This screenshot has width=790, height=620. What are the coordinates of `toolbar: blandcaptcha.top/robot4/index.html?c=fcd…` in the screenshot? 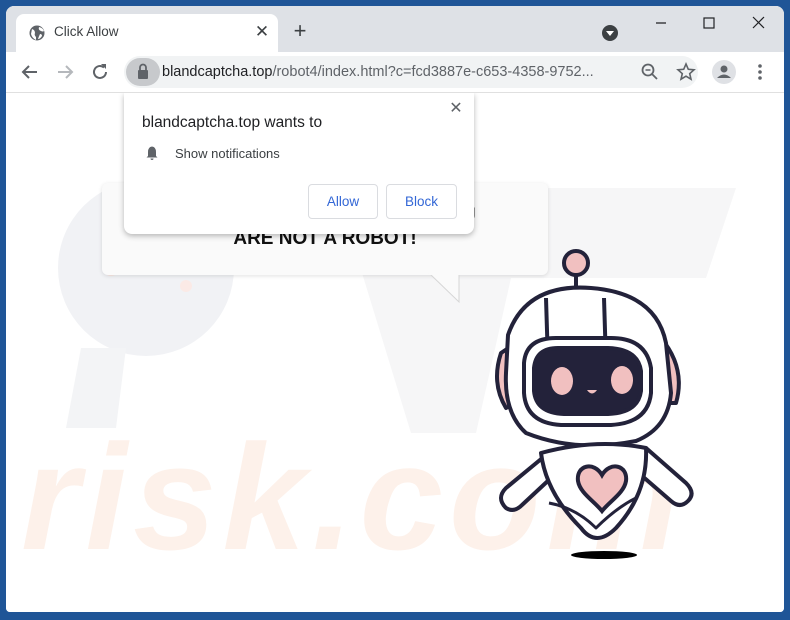 It's located at (395, 72).